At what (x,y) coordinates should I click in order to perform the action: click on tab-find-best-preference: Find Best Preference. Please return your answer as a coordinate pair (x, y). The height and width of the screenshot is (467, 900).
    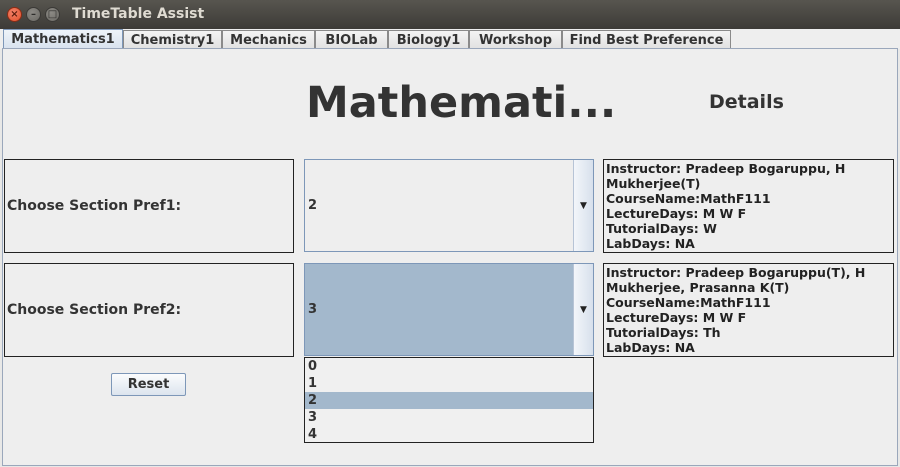
    Looking at the image, I should click on (646, 39).